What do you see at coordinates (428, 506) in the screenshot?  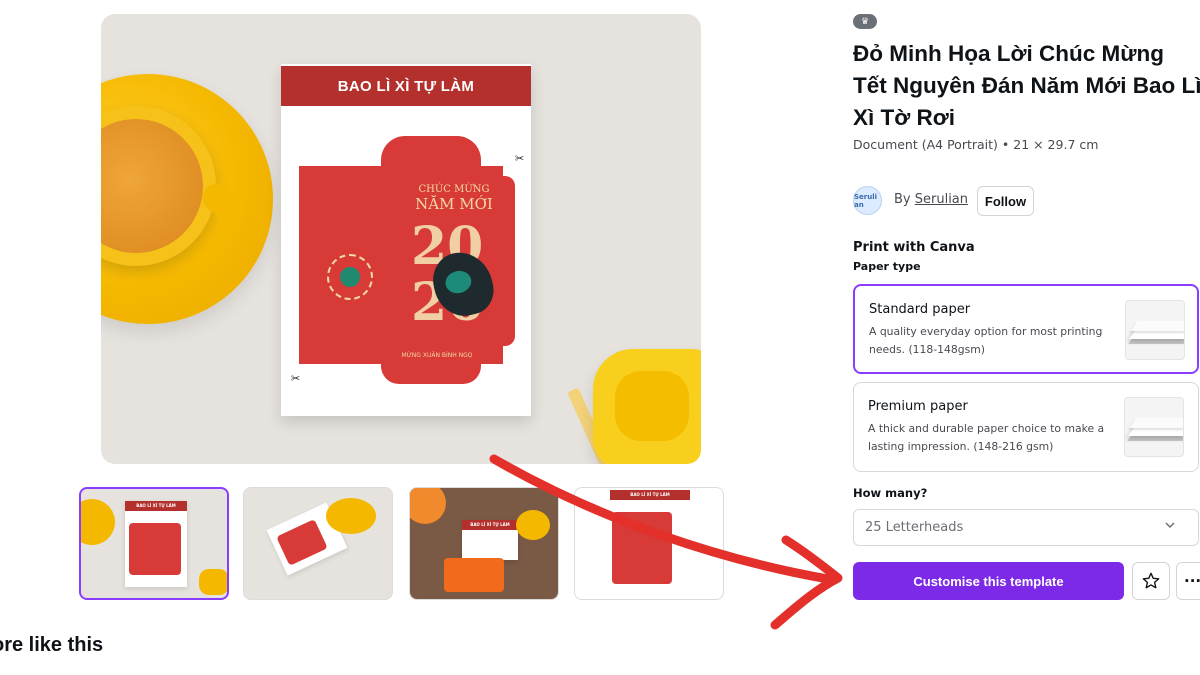 I see `thumb-lantern` at bounding box center [428, 506].